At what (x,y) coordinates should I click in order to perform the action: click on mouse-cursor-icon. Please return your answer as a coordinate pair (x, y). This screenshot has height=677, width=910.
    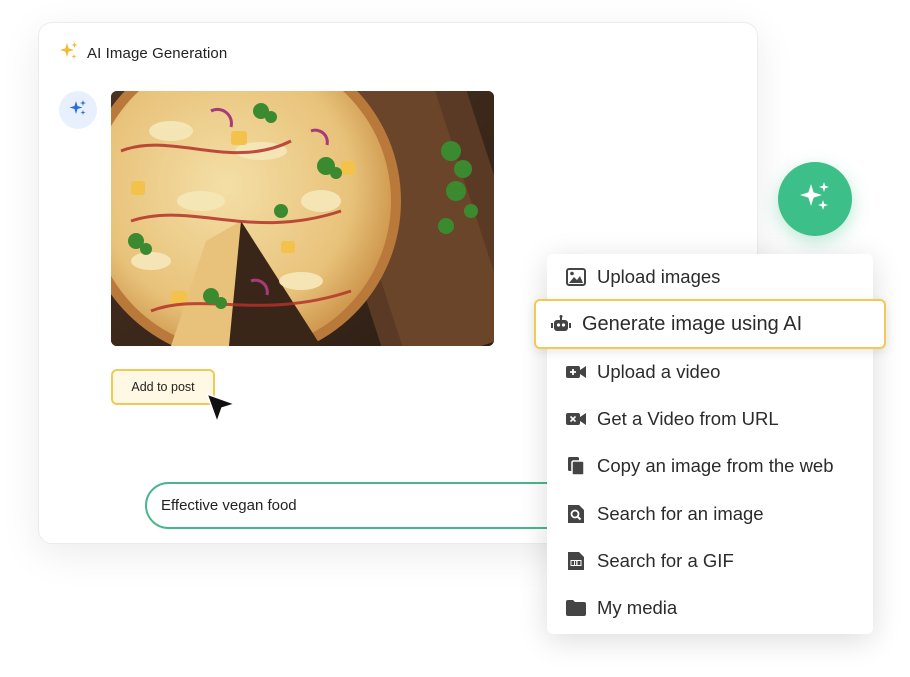
    Looking at the image, I should click on (221, 411).